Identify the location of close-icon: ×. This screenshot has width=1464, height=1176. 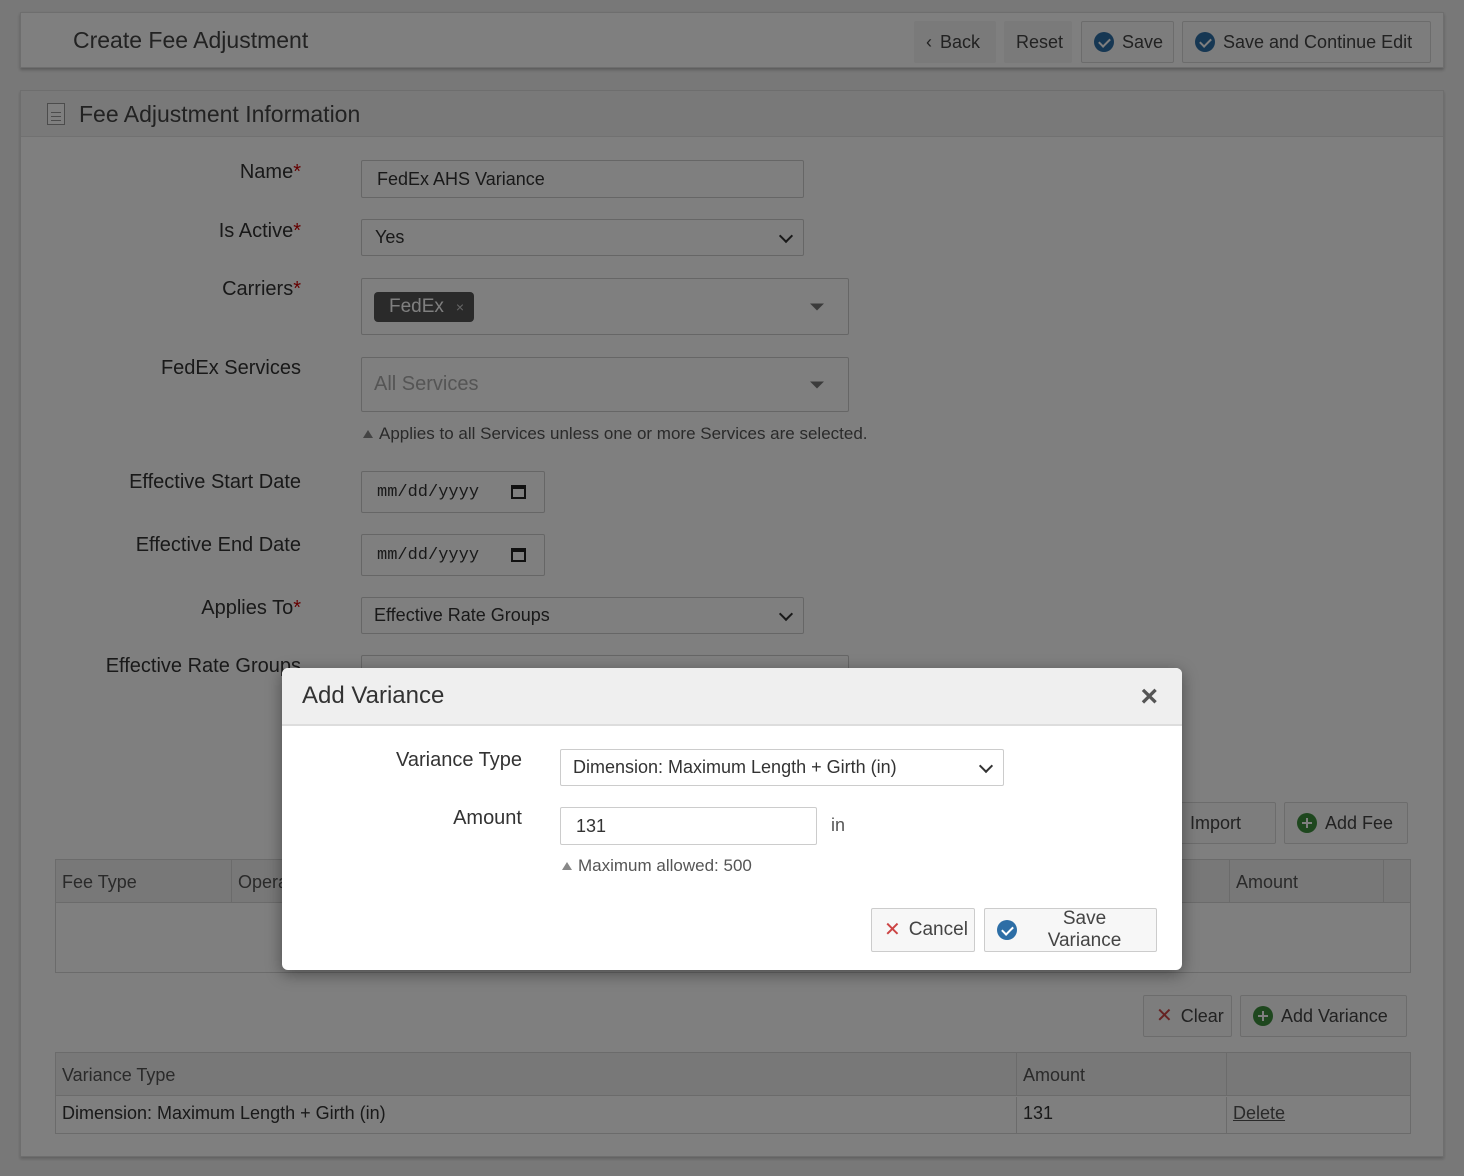
(1149, 697).